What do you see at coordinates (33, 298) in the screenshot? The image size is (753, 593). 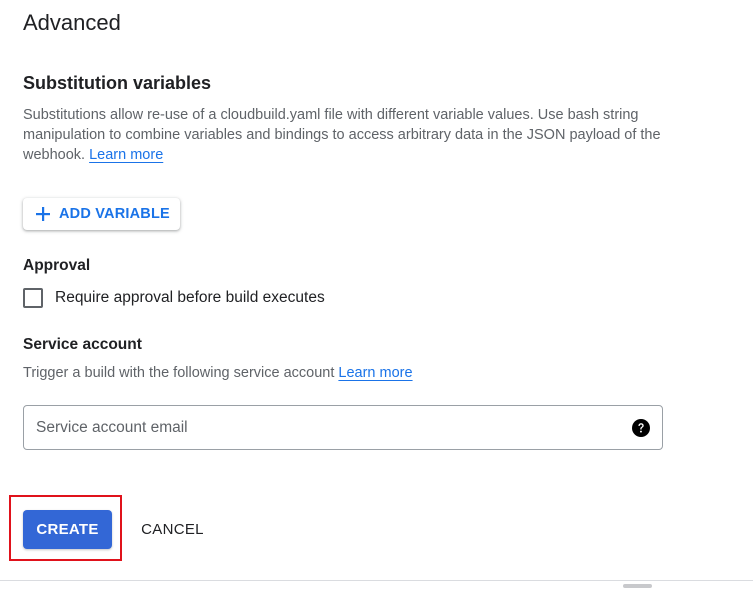 I see `require-approval-checkbox` at bounding box center [33, 298].